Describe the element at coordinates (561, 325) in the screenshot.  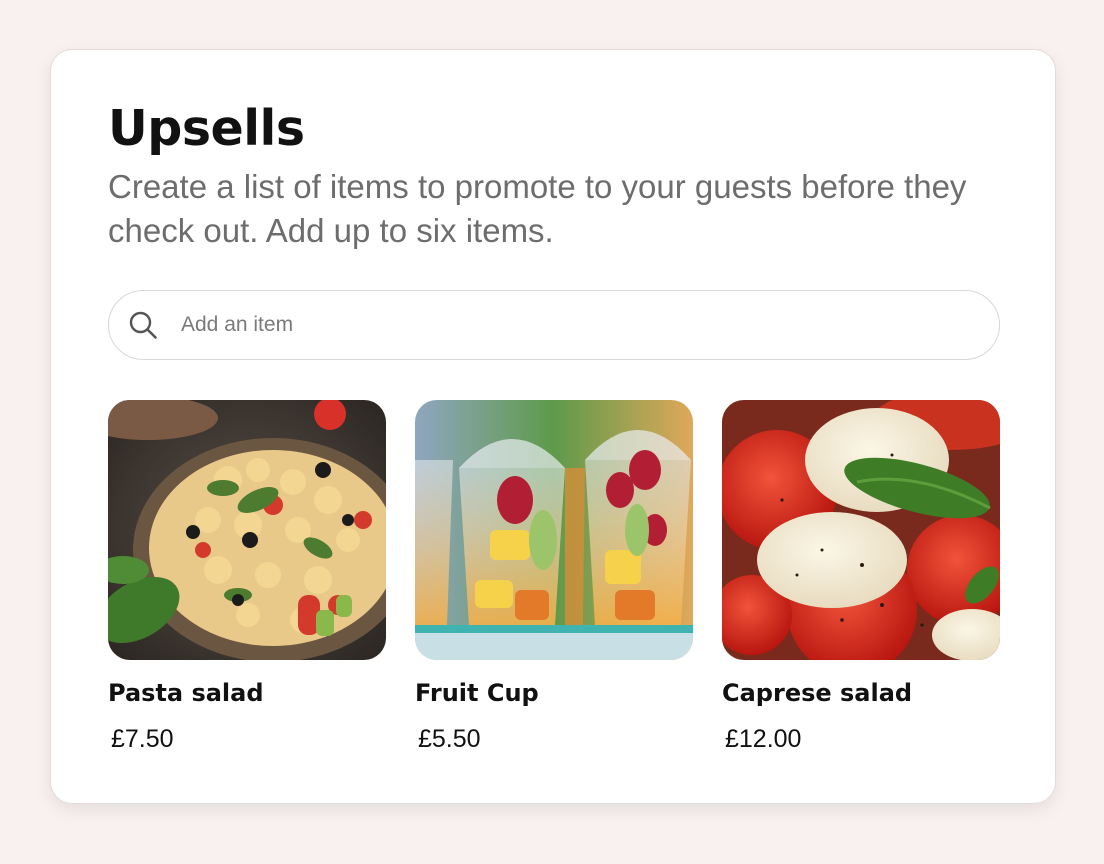
I see `search-input` at that location.